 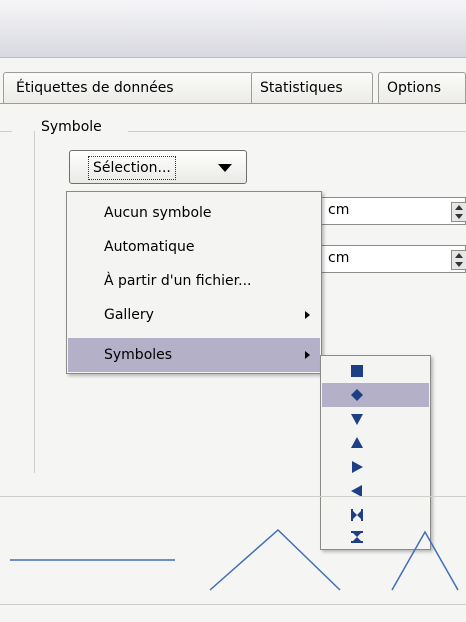 What do you see at coordinates (34, 302) in the screenshot?
I see `frame-line-left` at bounding box center [34, 302].